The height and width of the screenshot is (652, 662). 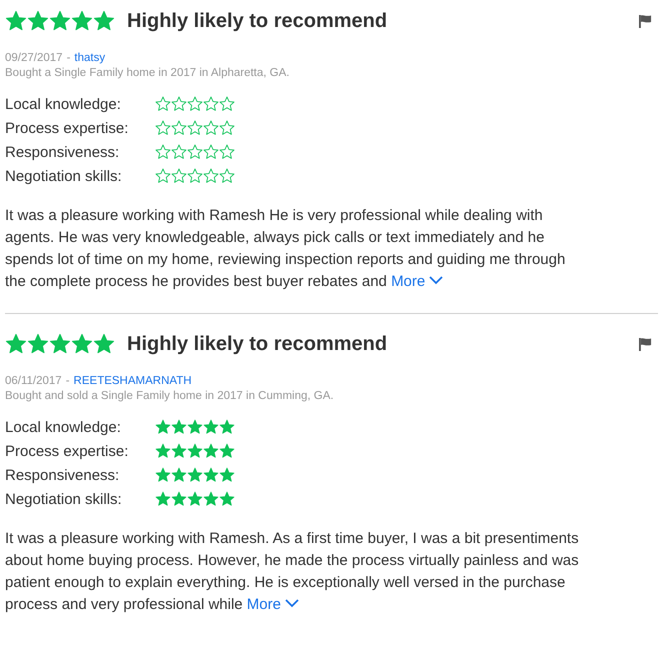 I want to click on transaction-text: Bought and sold a Single Family home in 2017 in Cumming, GA., so click(x=170, y=396).